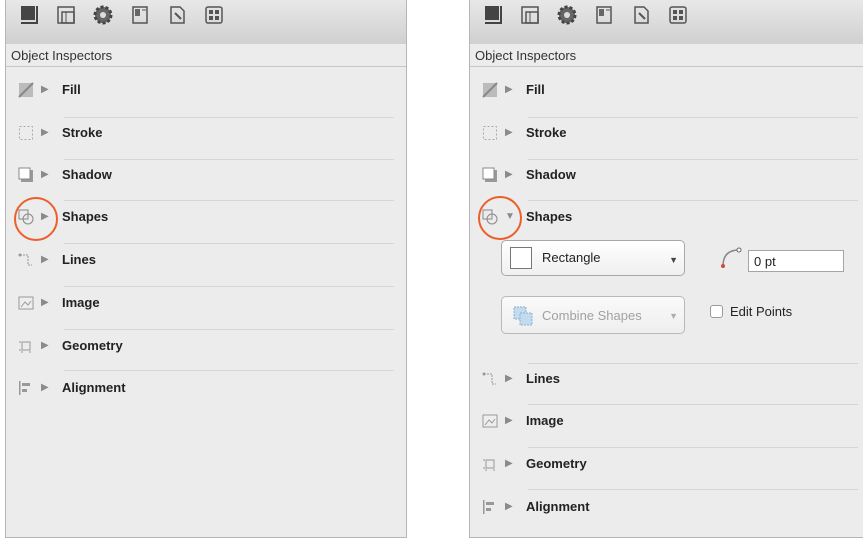 The image size is (863, 538). I want to click on combine-shapes-button: Combine Shapes ▼, so click(593, 315).